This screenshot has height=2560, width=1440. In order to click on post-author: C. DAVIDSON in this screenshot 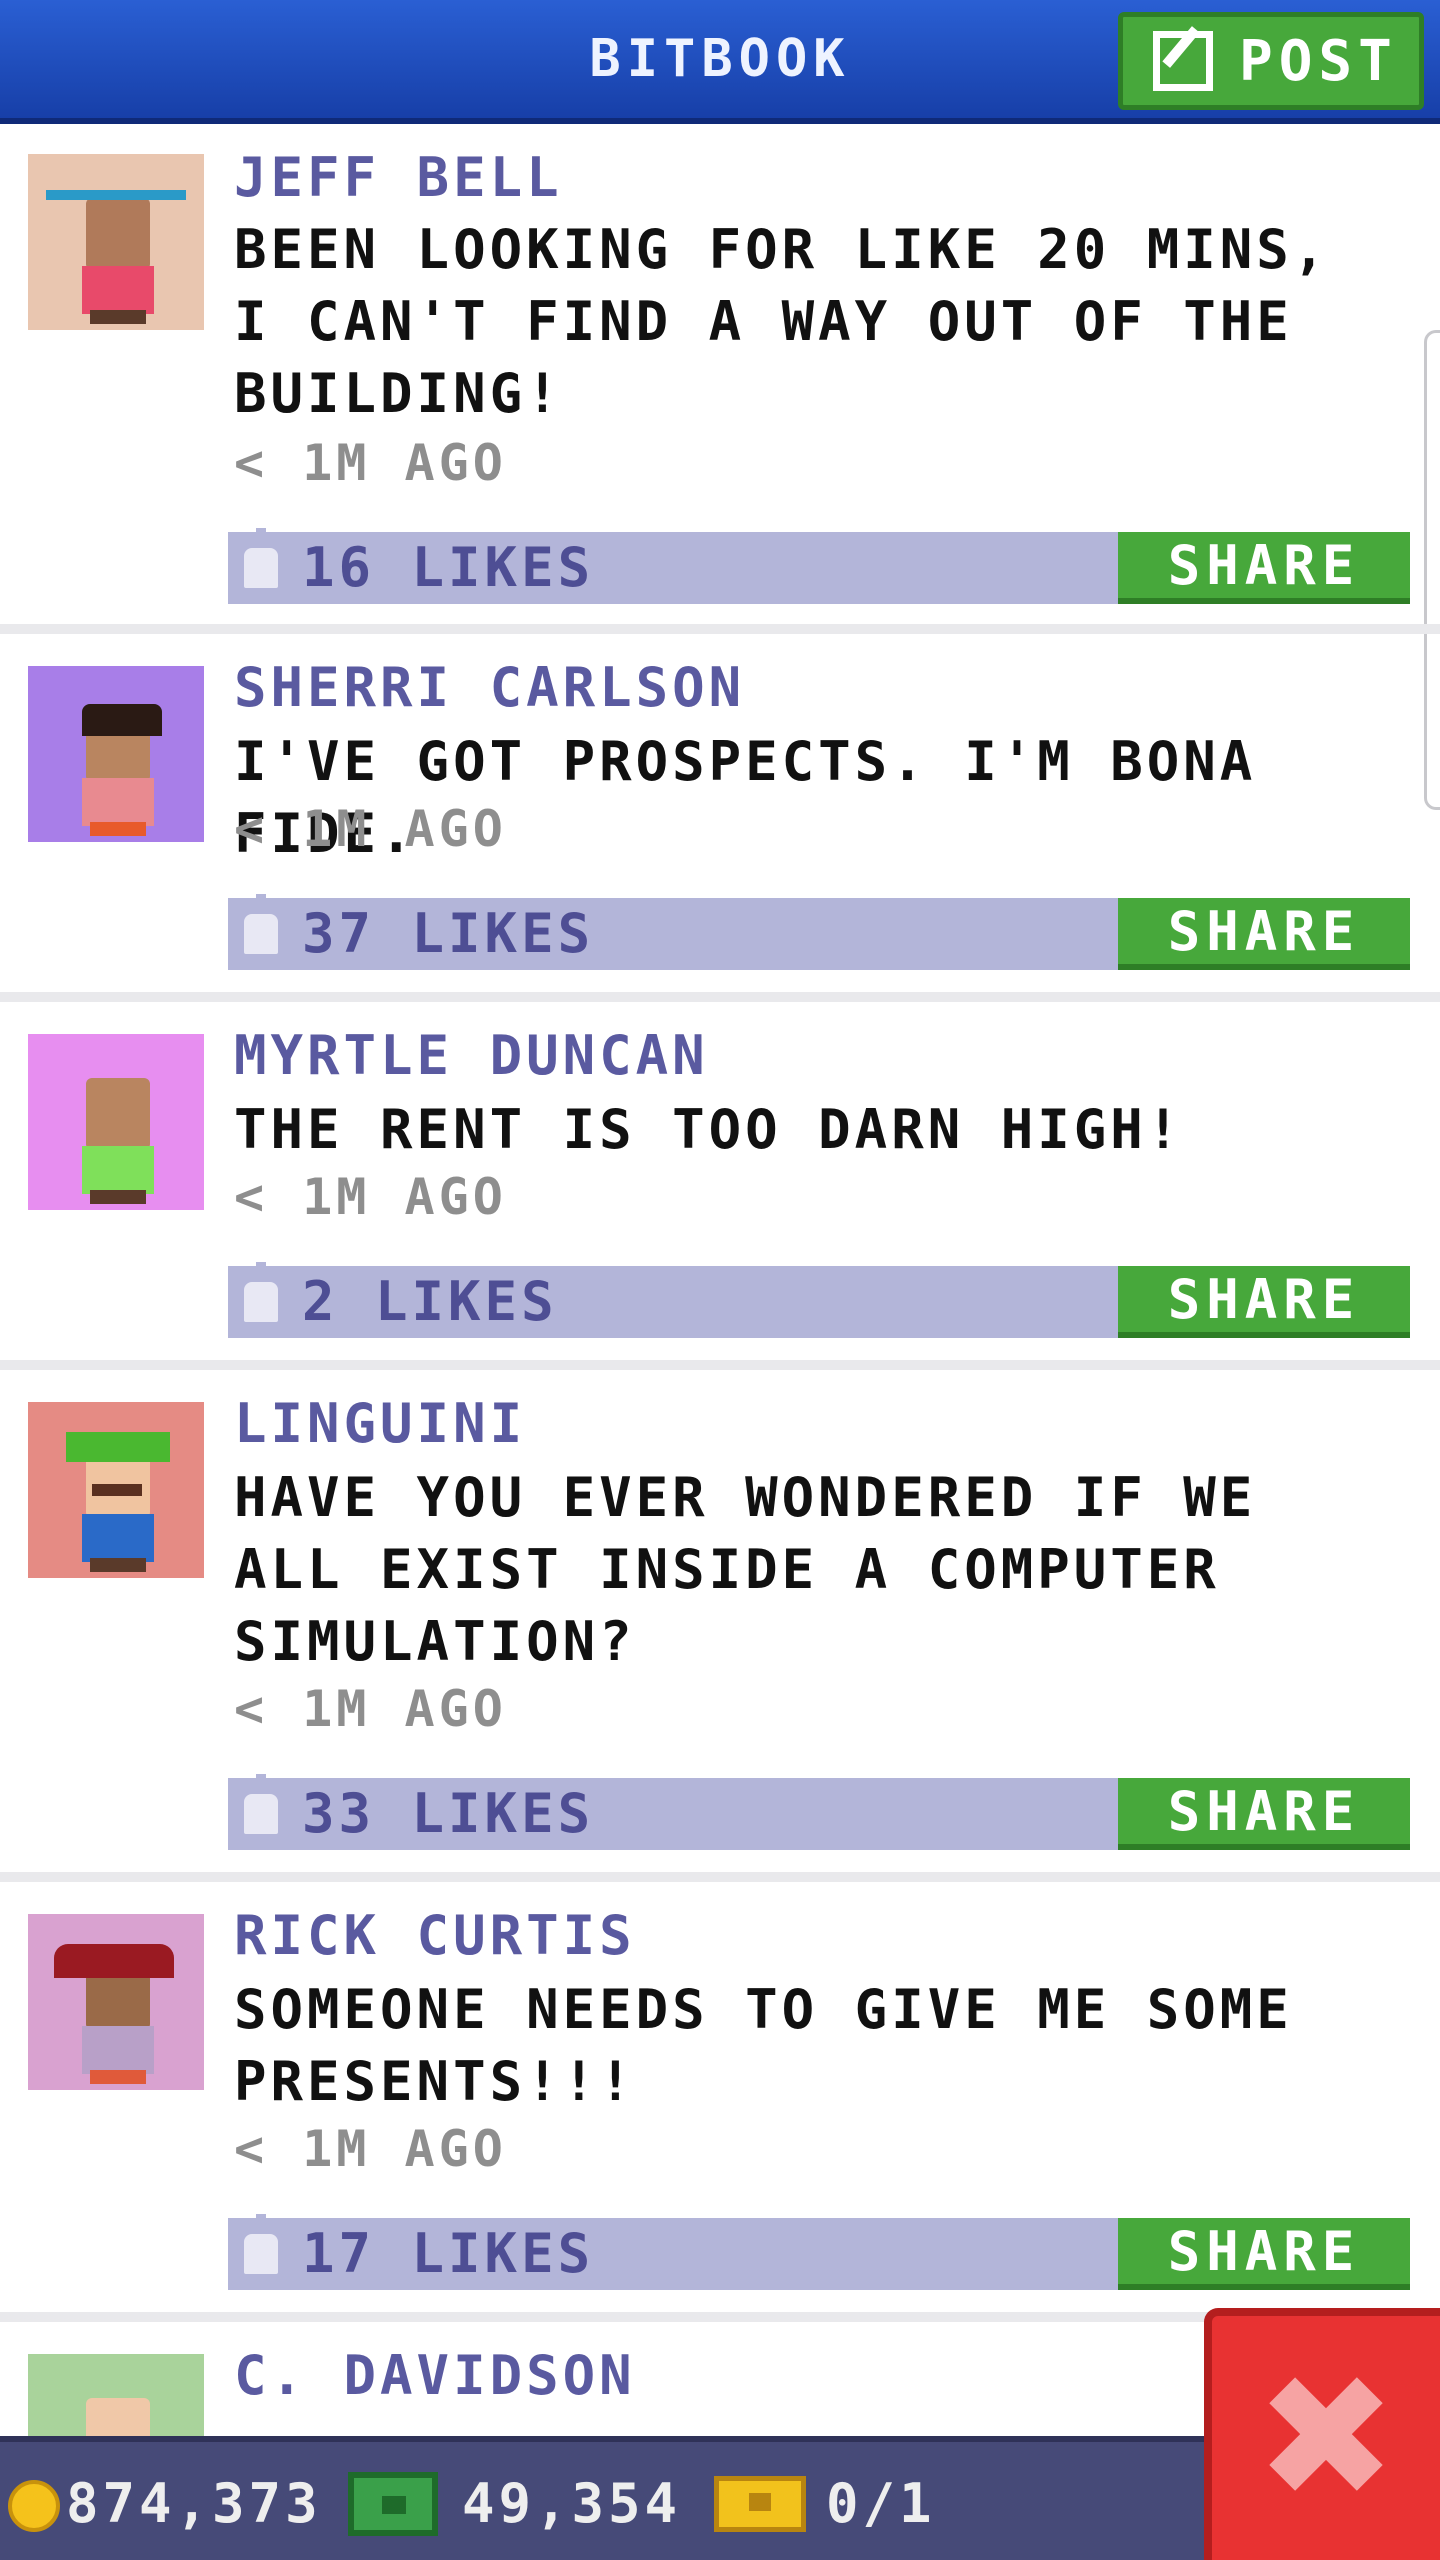, I will do `click(435, 2375)`.